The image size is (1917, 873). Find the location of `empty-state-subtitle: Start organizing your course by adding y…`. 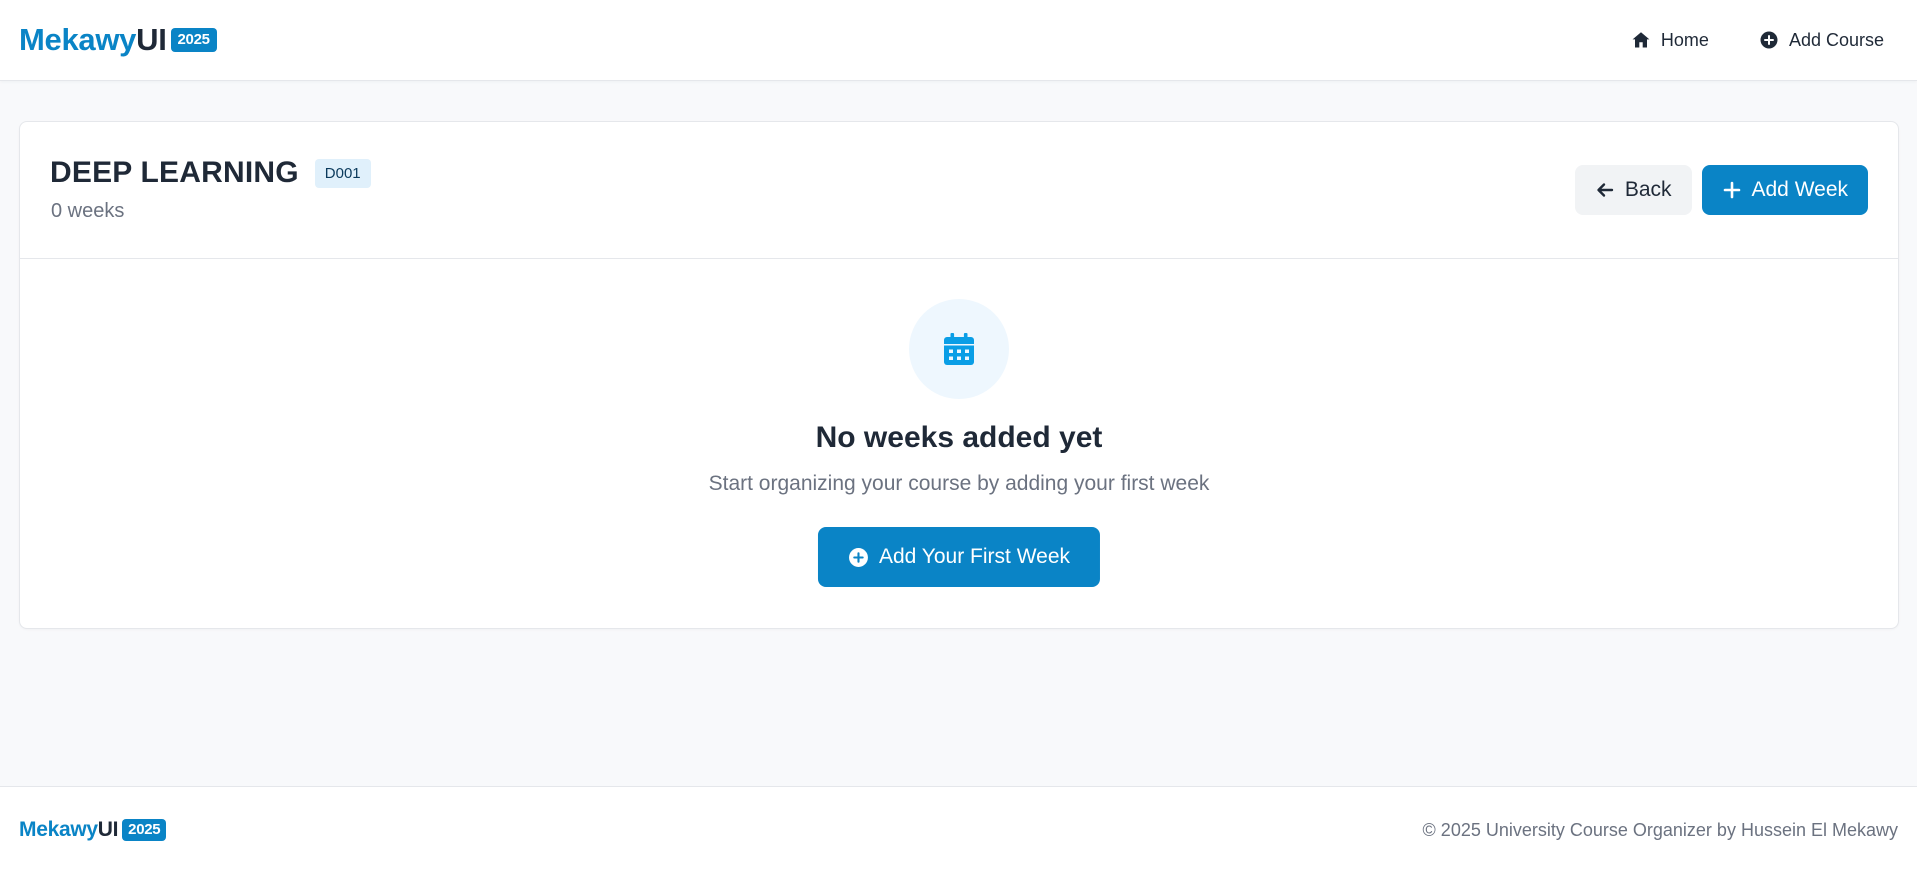

empty-state-subtitle: Start organizing your course by adding y… is located at coordinates (959, 483).